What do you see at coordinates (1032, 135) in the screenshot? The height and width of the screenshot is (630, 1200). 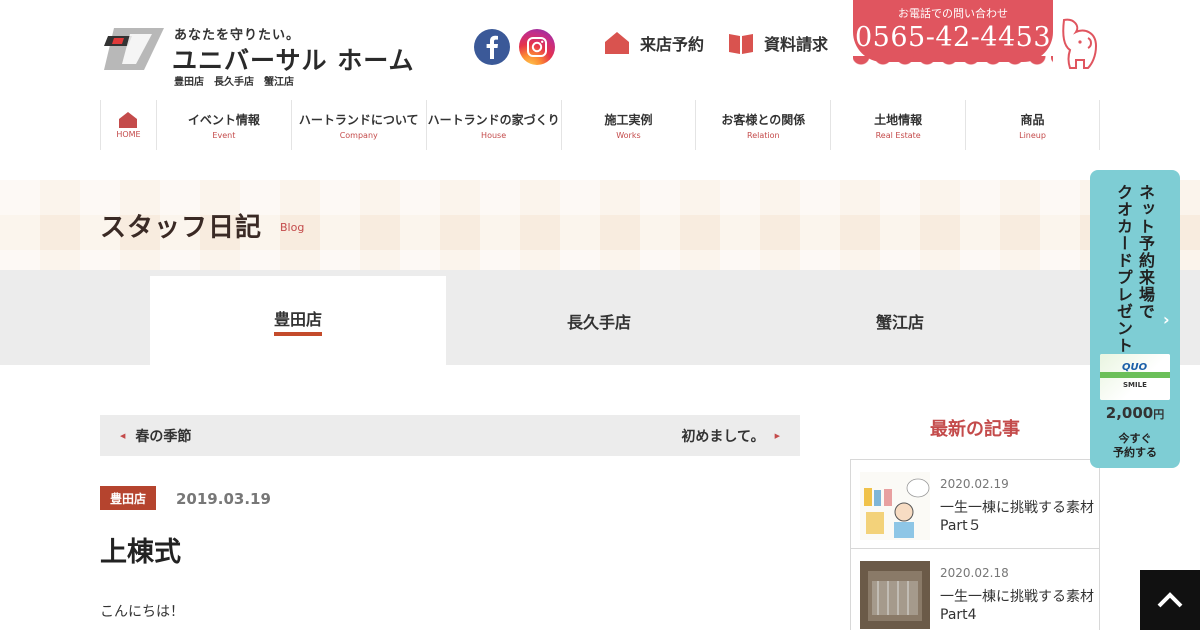 I see `nav-lineup-en: Lineup` at bounding box center [1032, 135].